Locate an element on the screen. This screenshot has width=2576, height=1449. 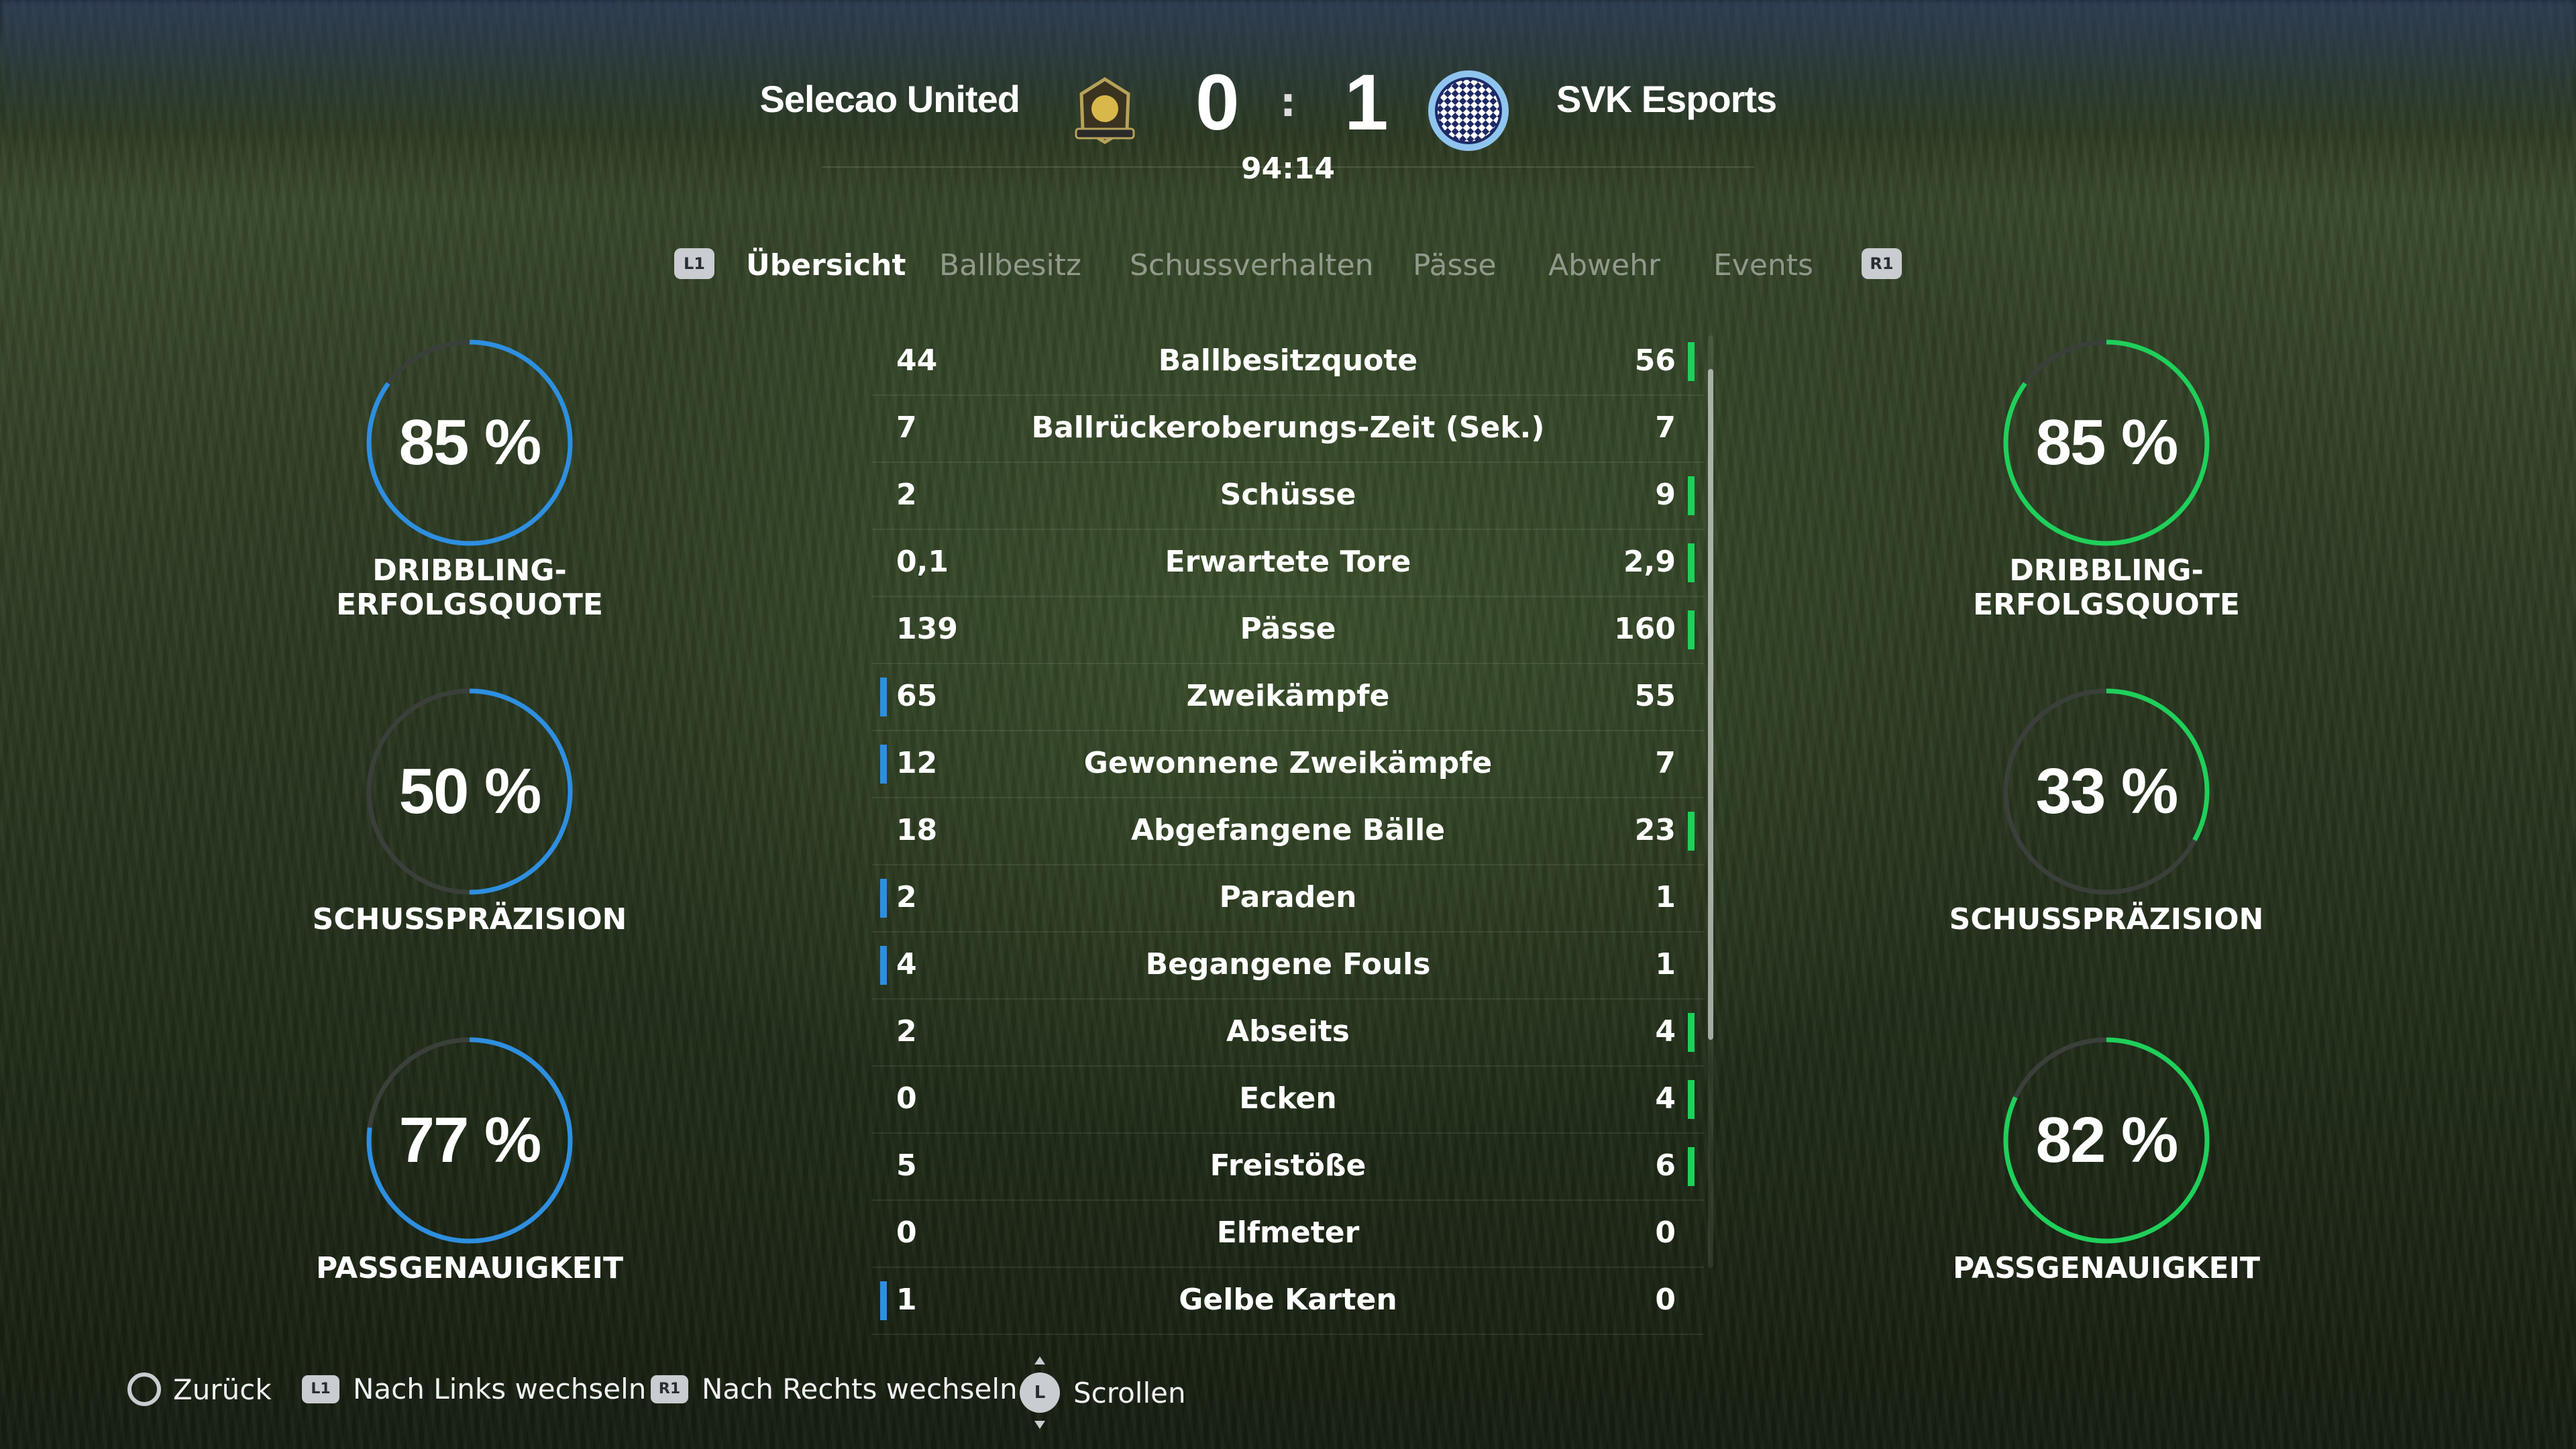
hint-scroll: L Scrollen is located at coordinates (1103, 1392).